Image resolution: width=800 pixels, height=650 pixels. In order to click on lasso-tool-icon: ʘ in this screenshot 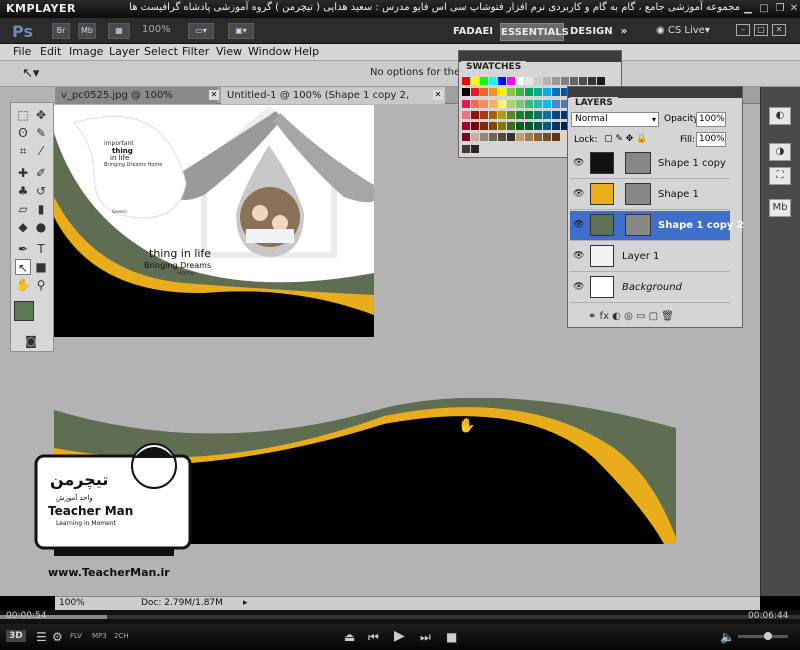, I will do `click(23, 133)`.